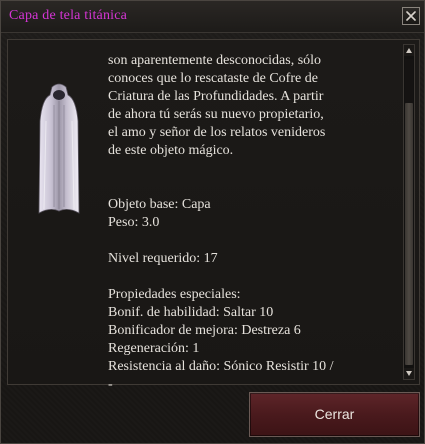 Image resolution: width=425 pixels, height=444 pixels. I want to click on vertical-scrollbar, so click(409, 212).